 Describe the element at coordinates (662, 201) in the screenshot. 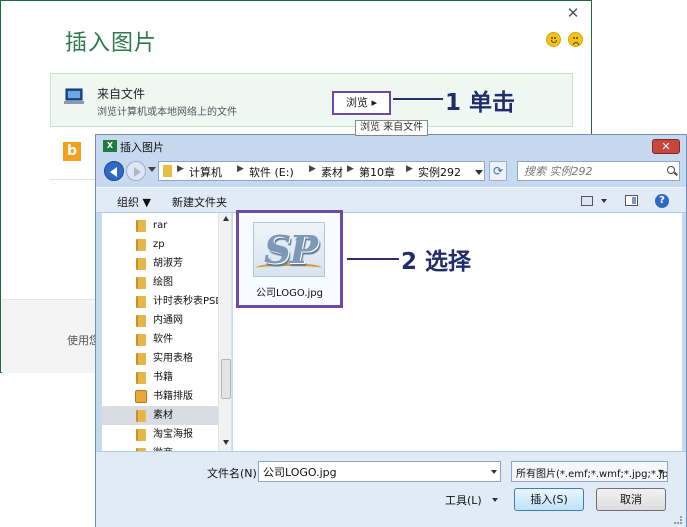

I see `help-icon: ?` at that location.